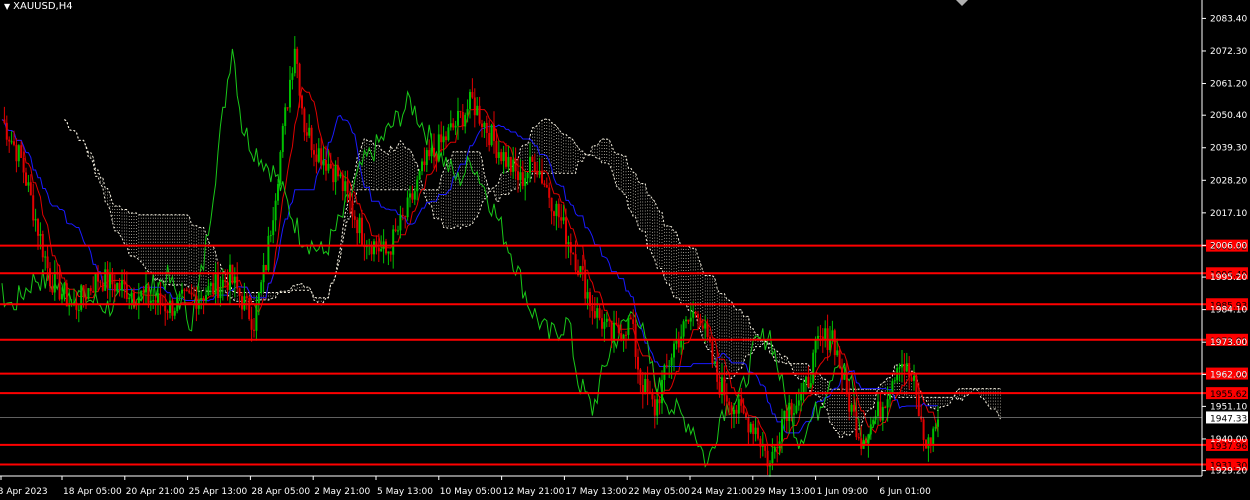 The width and height of the screenshot is (1250, 500). I want to click on x-tick-label: 29 May 13:00, so click(785, 492).